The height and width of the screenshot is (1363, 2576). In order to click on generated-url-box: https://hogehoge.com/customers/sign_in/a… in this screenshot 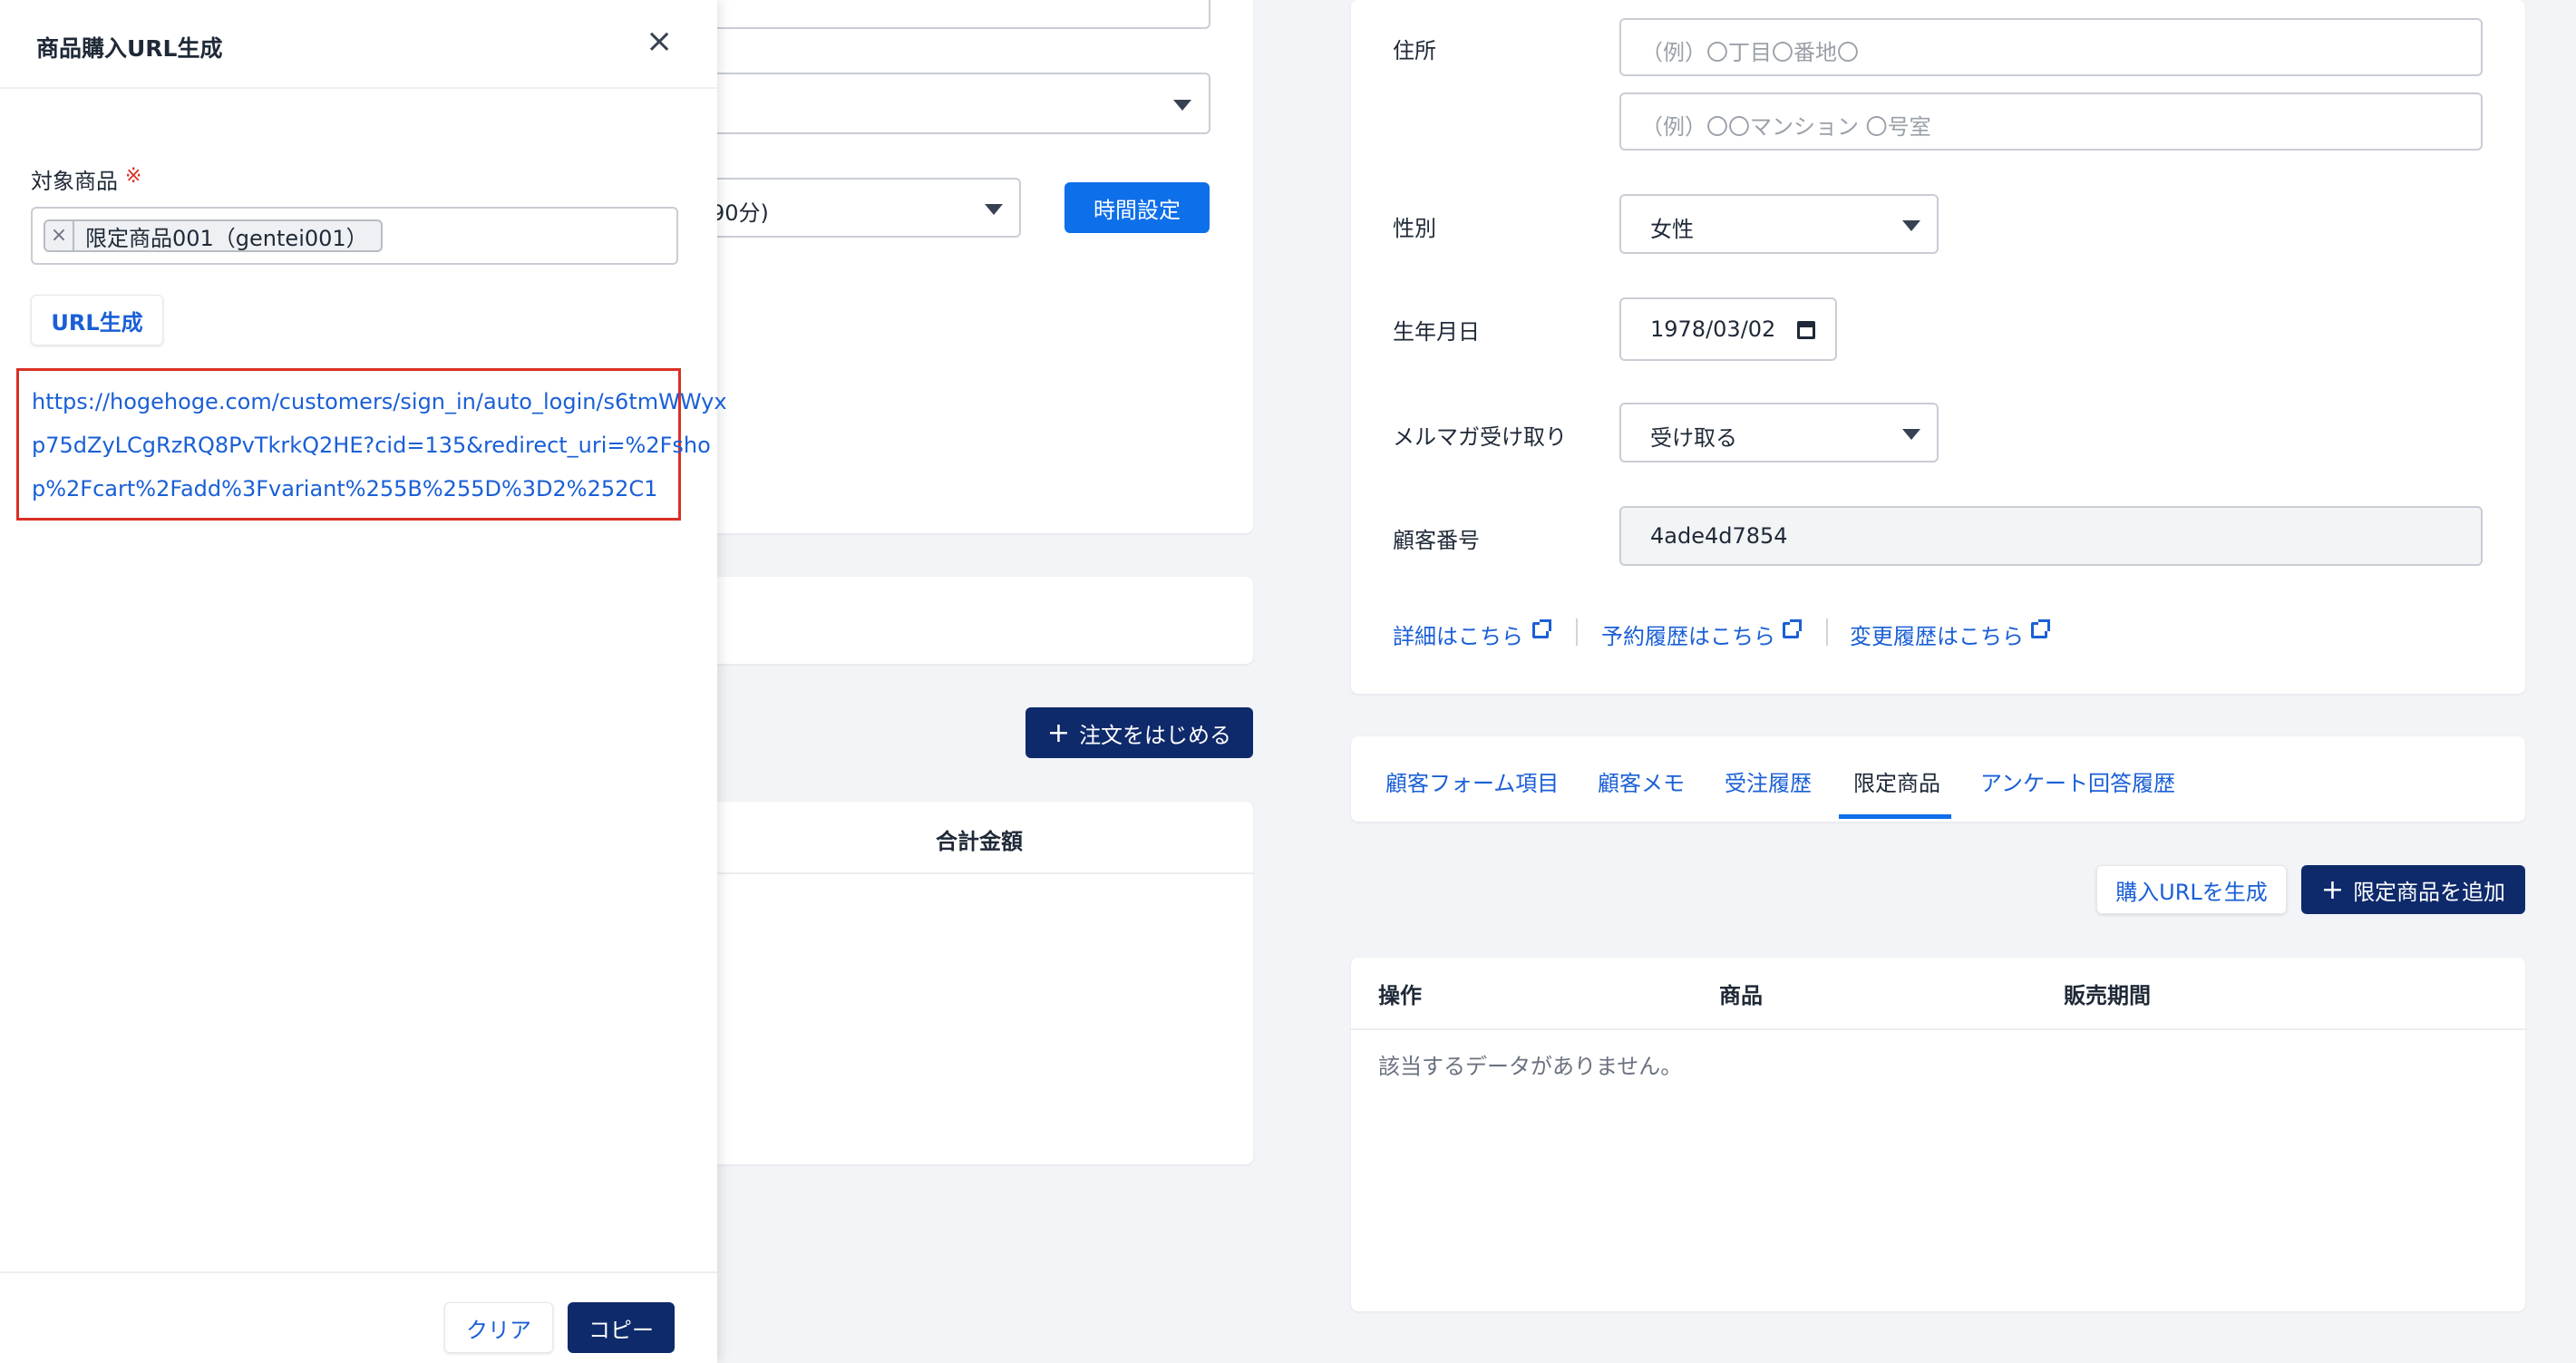, I will do `click(371, 444)`.